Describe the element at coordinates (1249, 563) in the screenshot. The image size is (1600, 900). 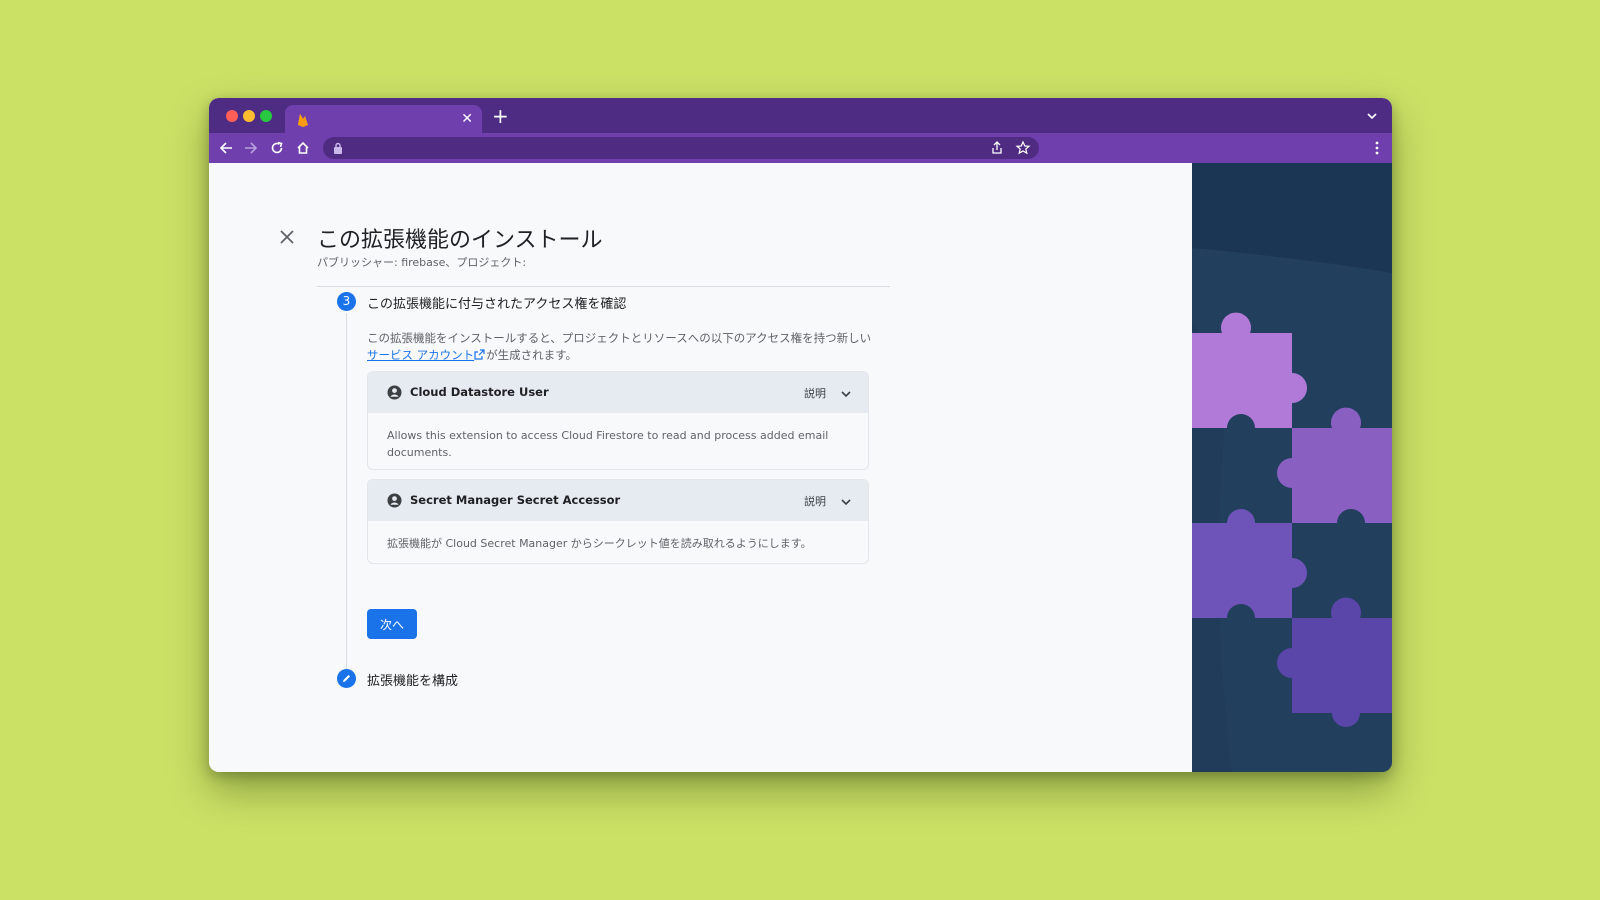
I see `puzzle-piece-icon` at that location.